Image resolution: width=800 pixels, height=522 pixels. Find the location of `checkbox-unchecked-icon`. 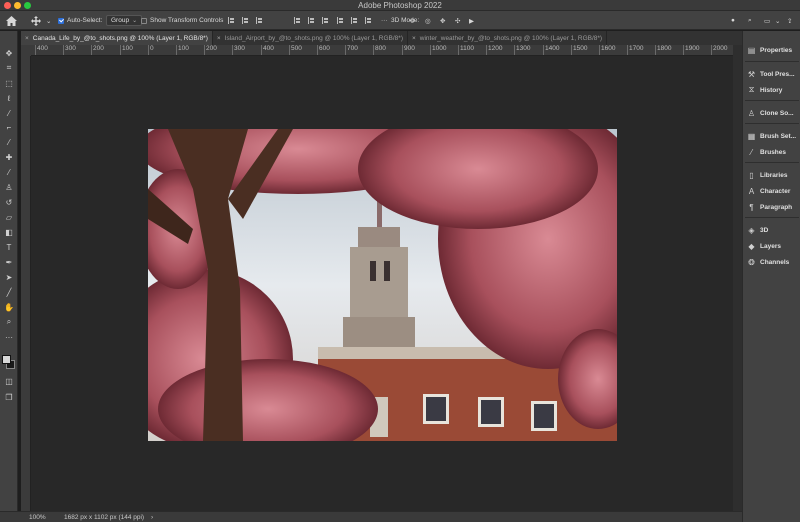

checkbox-unchecked-icon is located at coordinates (144, 20).